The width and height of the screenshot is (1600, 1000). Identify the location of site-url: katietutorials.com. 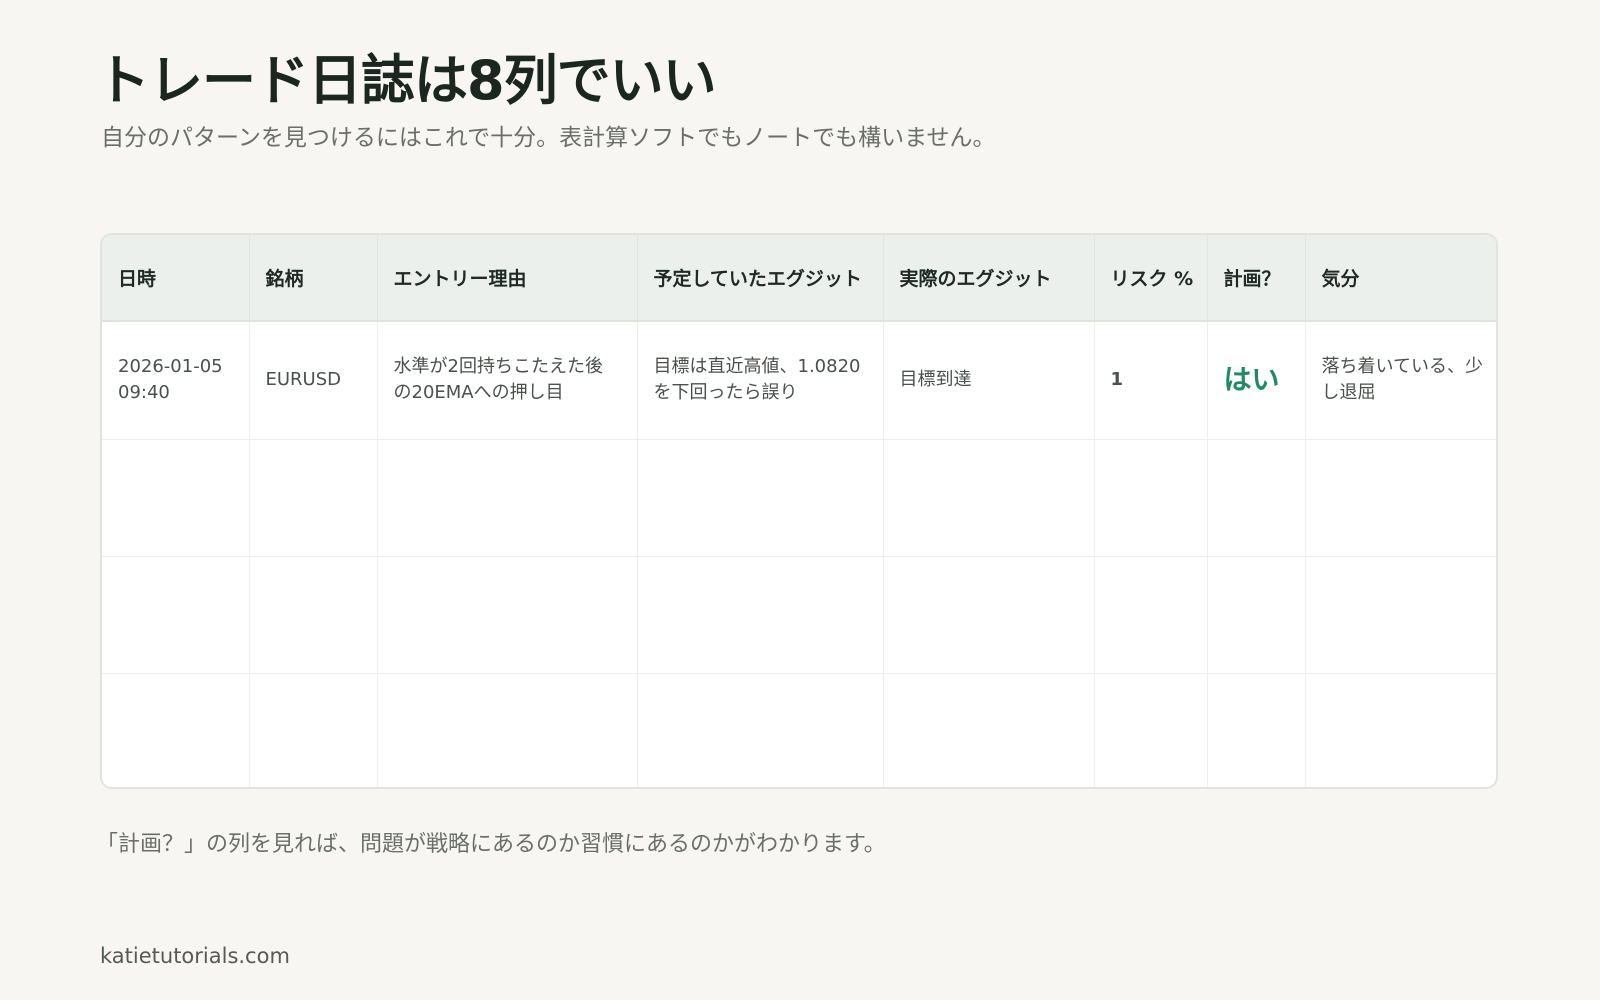
(195, 956).